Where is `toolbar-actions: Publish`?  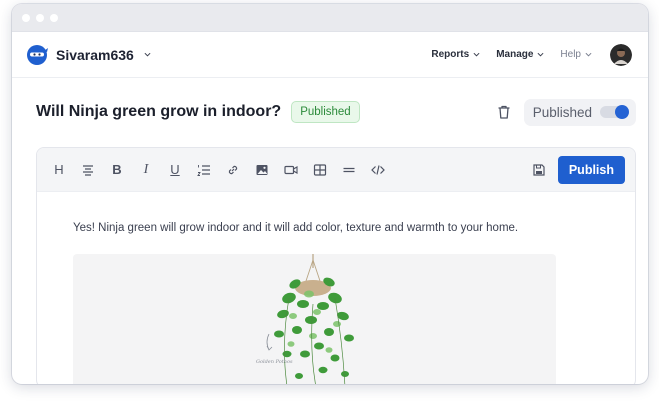 toolbar-actions: Publish is located at coordinates (577, 169).